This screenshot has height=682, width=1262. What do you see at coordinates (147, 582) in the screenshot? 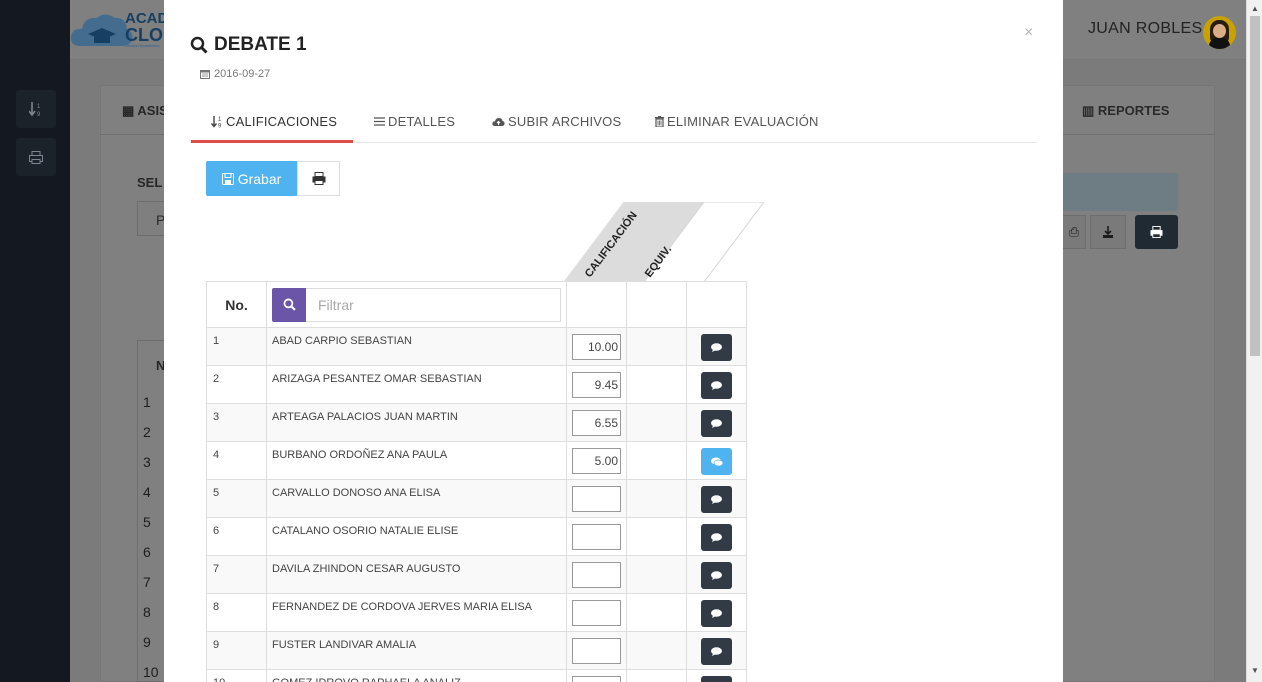
I see `bg-row-number: 7` at bounding box center [147, 582].